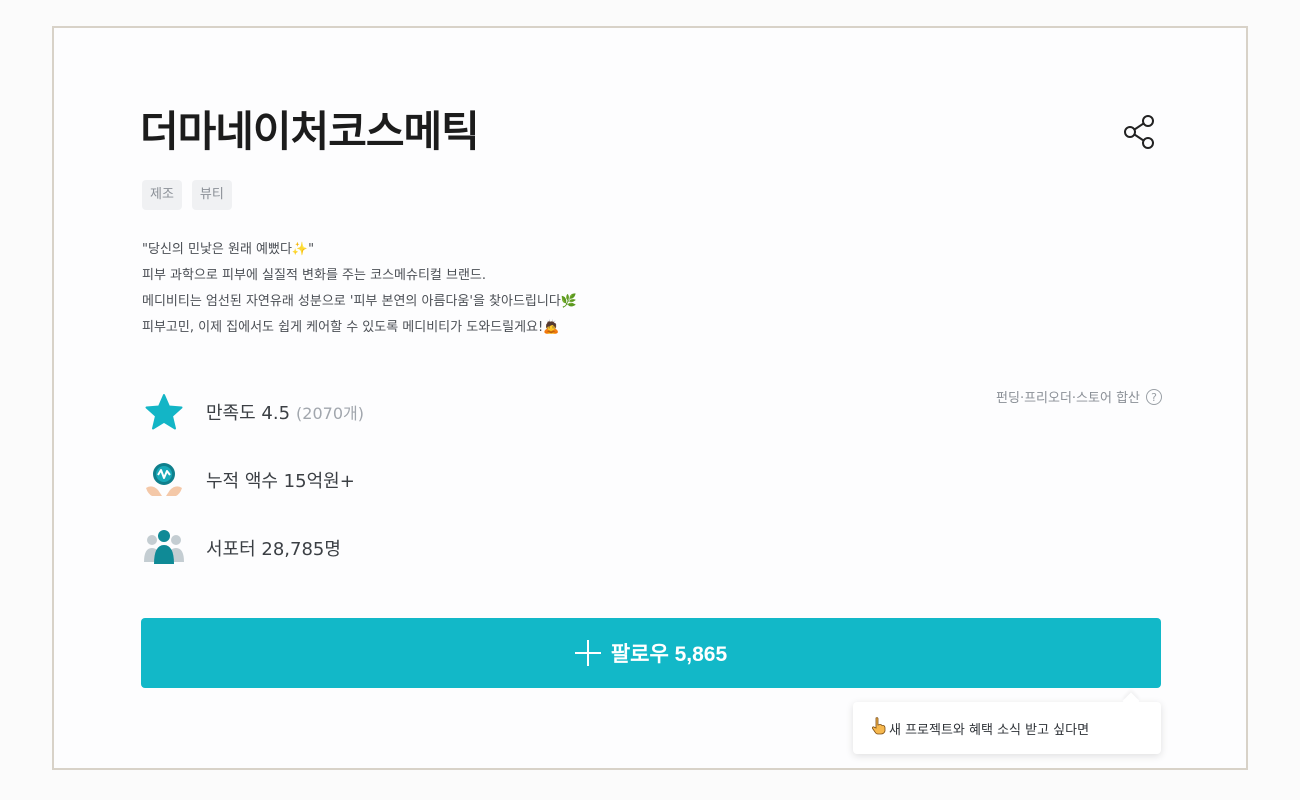 This screenshot has width=1300, height=800. What do you see at coordinates (164, 480) in the screenshot?
I see `coin-hands-icon` at bounding box center [164, 480].